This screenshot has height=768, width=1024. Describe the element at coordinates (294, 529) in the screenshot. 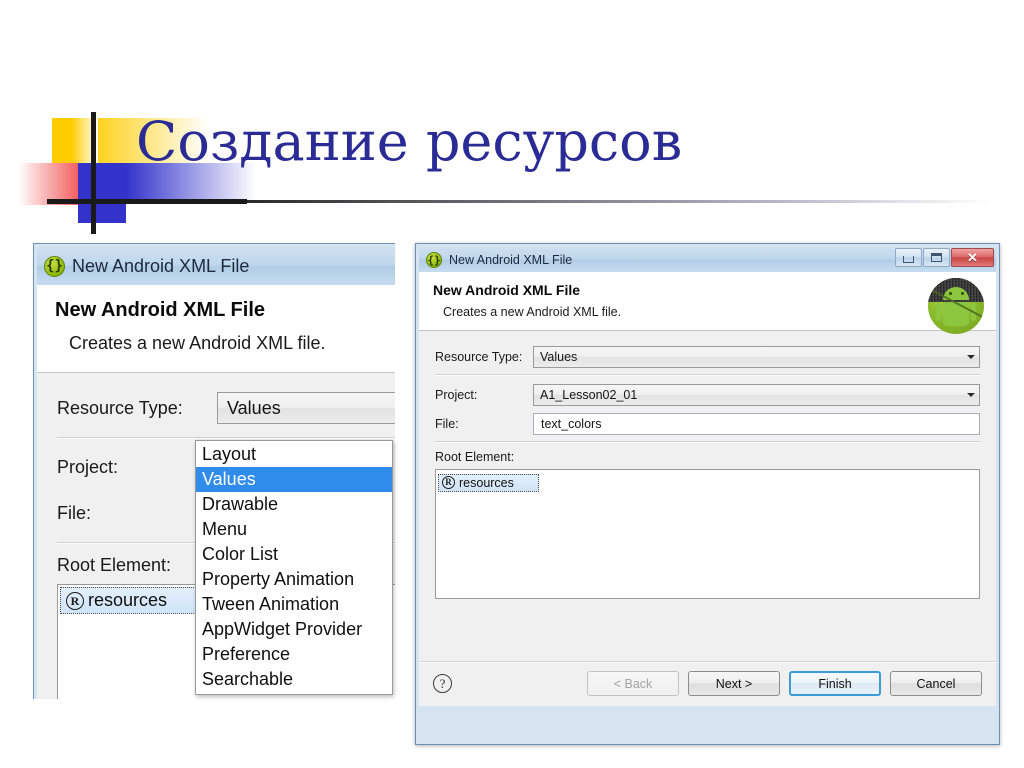

I see `dropdown-option-menu: Menu` at that location.